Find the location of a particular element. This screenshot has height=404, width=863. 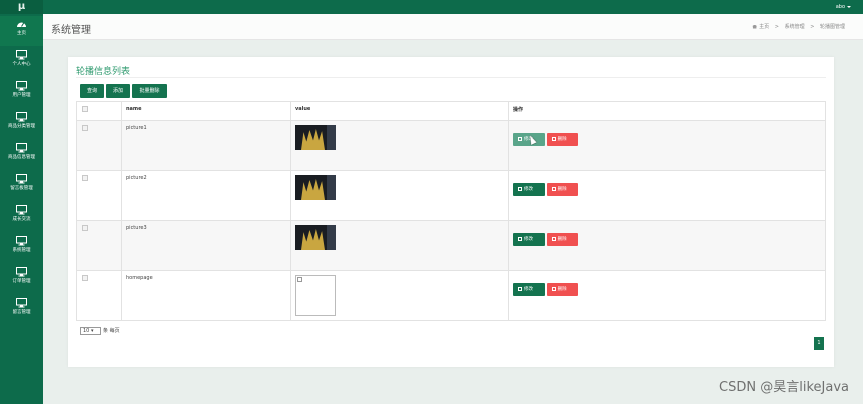

home-icon is located at coordinates (755, 26).